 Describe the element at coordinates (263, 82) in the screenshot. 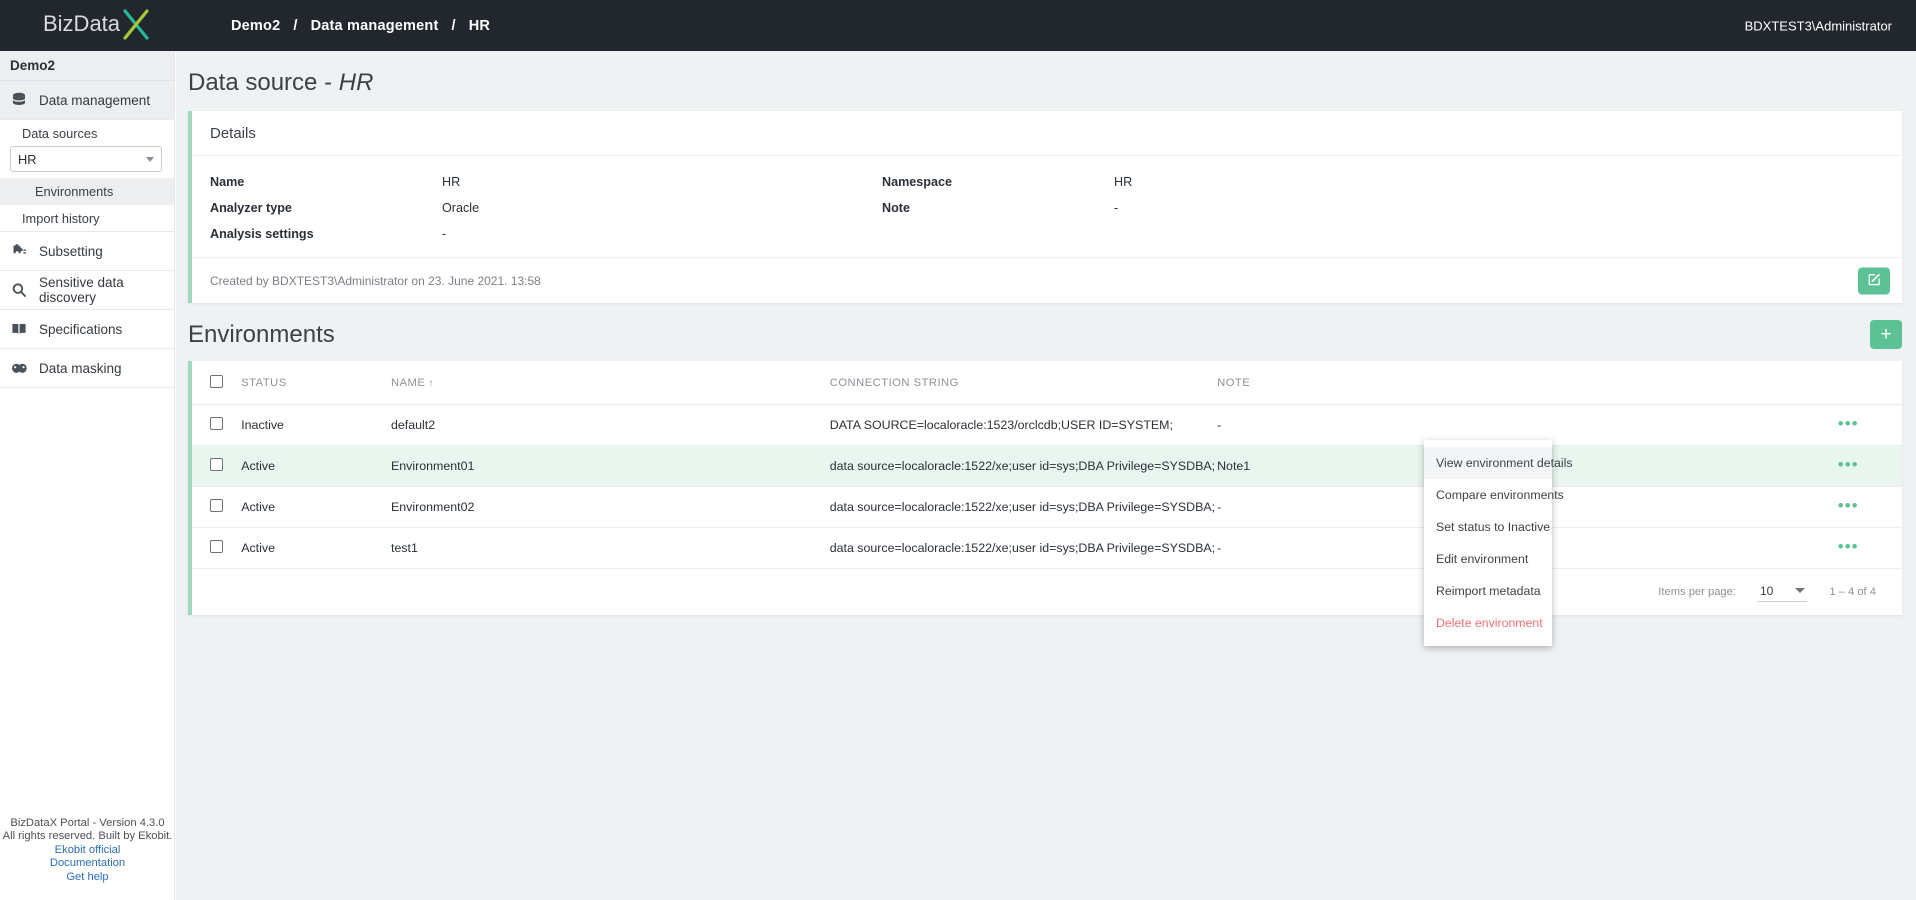

I see `page-title-prefix: Data source -` at that location.